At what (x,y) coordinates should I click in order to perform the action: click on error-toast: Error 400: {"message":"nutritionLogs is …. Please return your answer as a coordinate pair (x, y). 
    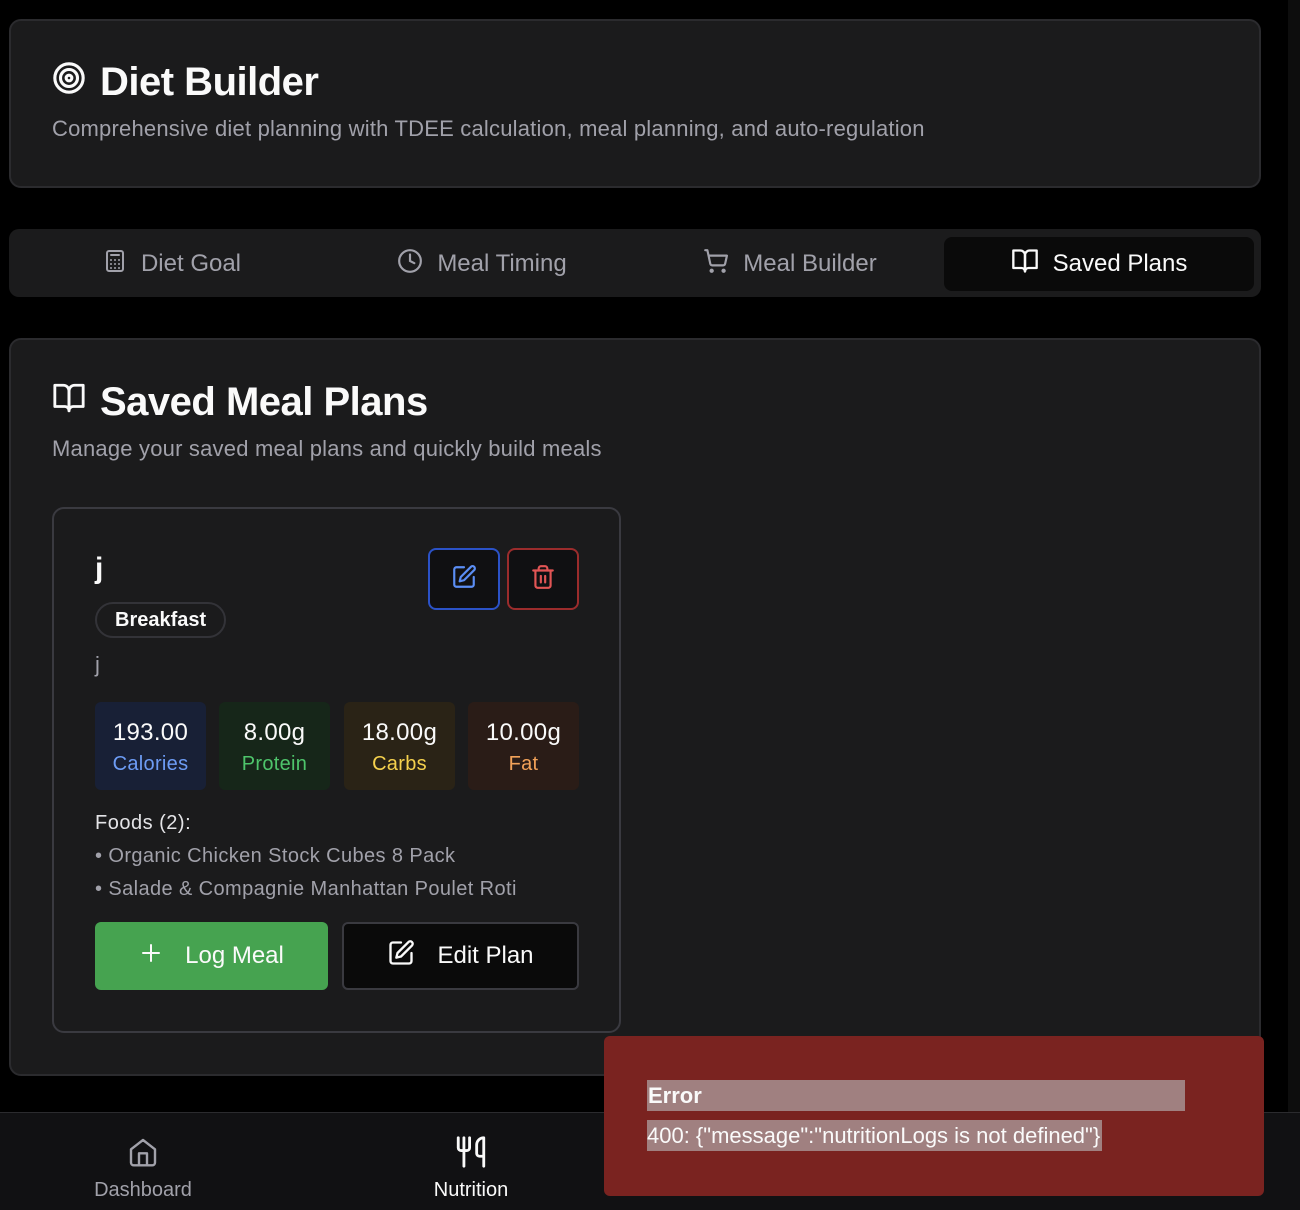
    Looking at the image, I should click on (934, 1116).